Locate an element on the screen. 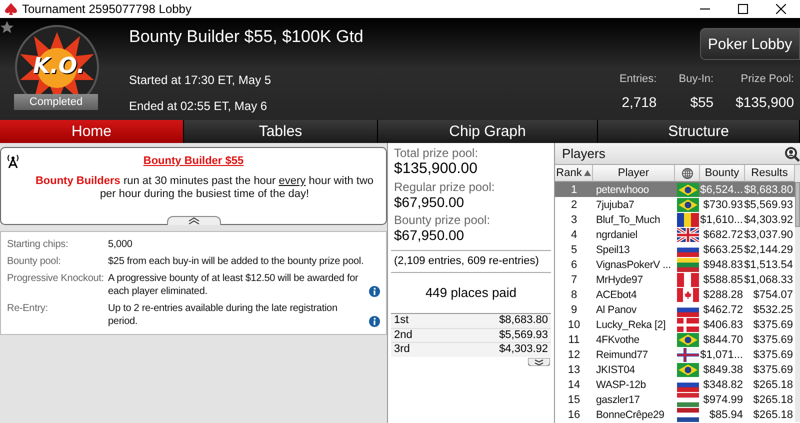 Image resolution: width=800 pixels, height=423 pixels. pool-label: Total prize pool: is located at coordinates (437, 153).